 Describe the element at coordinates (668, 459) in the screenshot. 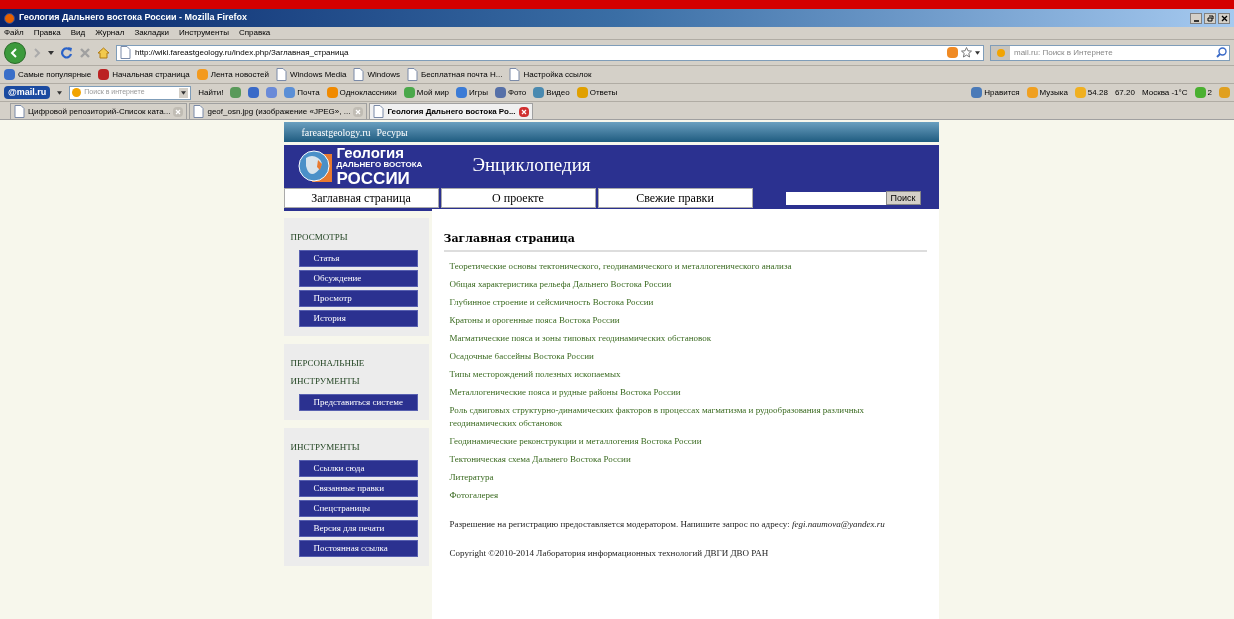

I see `article-link: Тектоническая схема Дальнего Востока России` at that location.